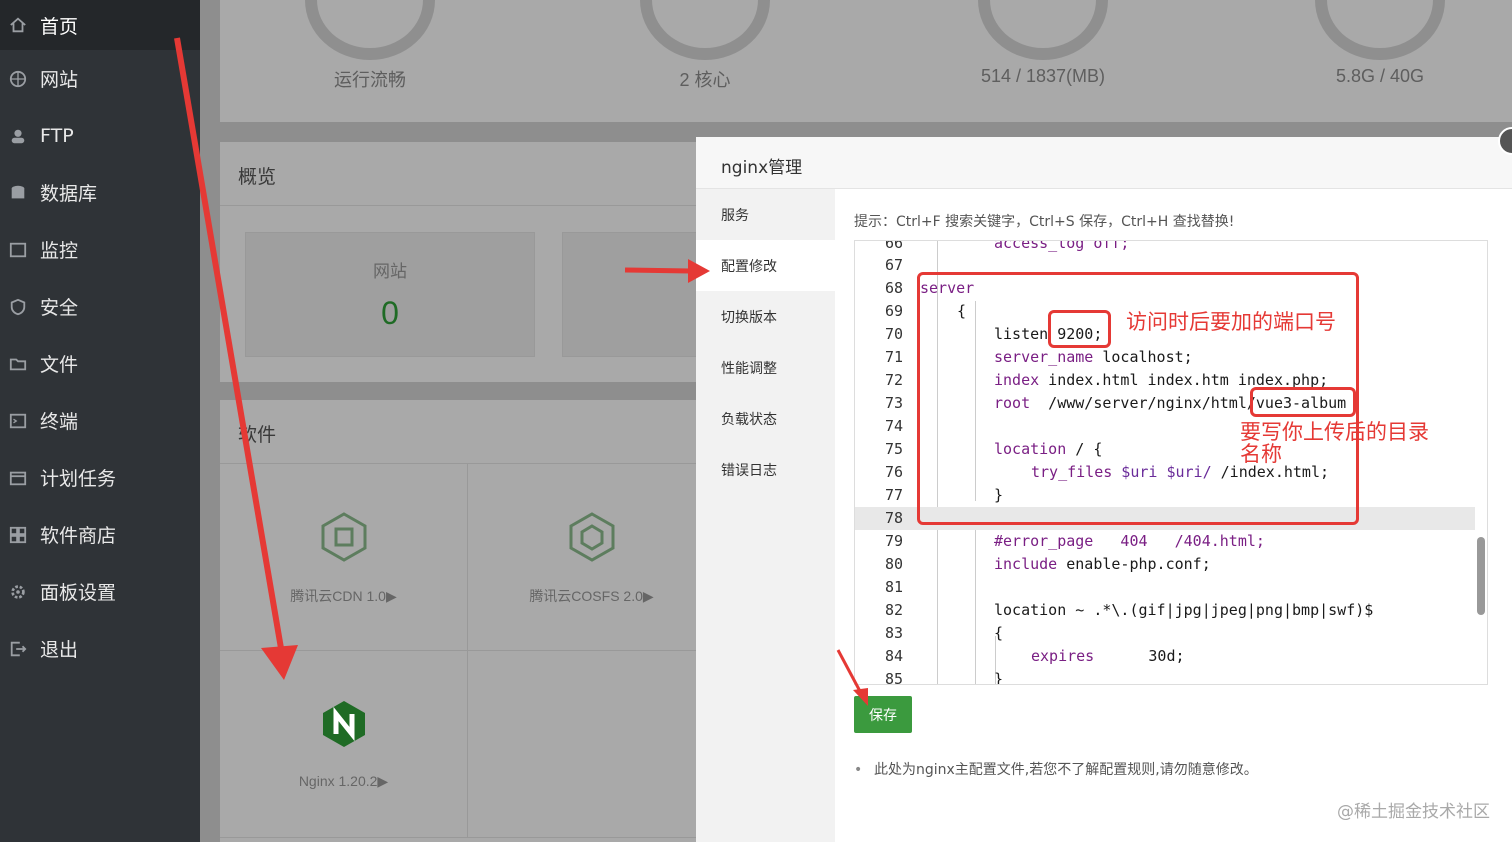 The image size is (1512, 842). What do you see at coordinates (390, 313) in the screenshot?
I see `site-count-value: 0` at bounding box center [390, 313].